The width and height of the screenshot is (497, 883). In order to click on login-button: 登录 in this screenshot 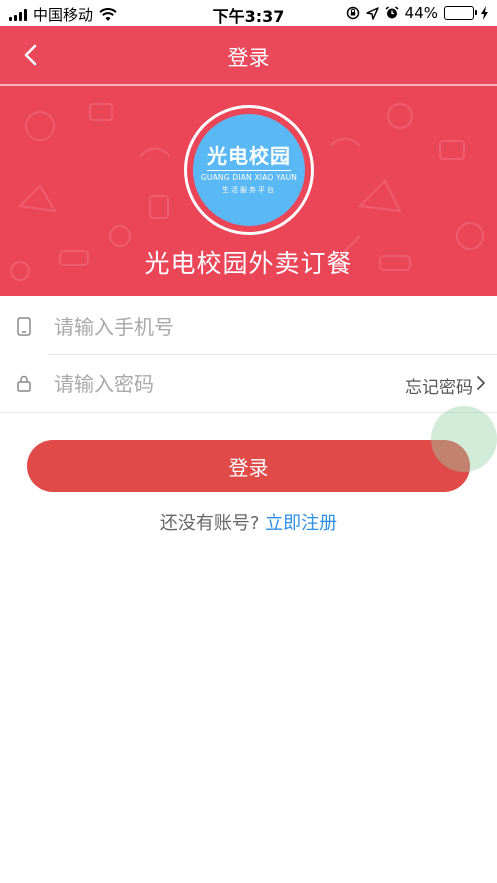, I will do `click(248, 466)`.